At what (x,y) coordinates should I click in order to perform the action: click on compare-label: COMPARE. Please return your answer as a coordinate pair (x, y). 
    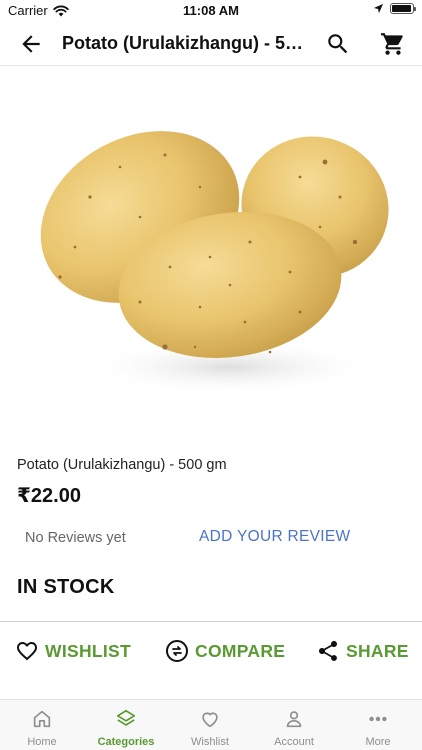
    Looking at the image, I should click on (240, 650).